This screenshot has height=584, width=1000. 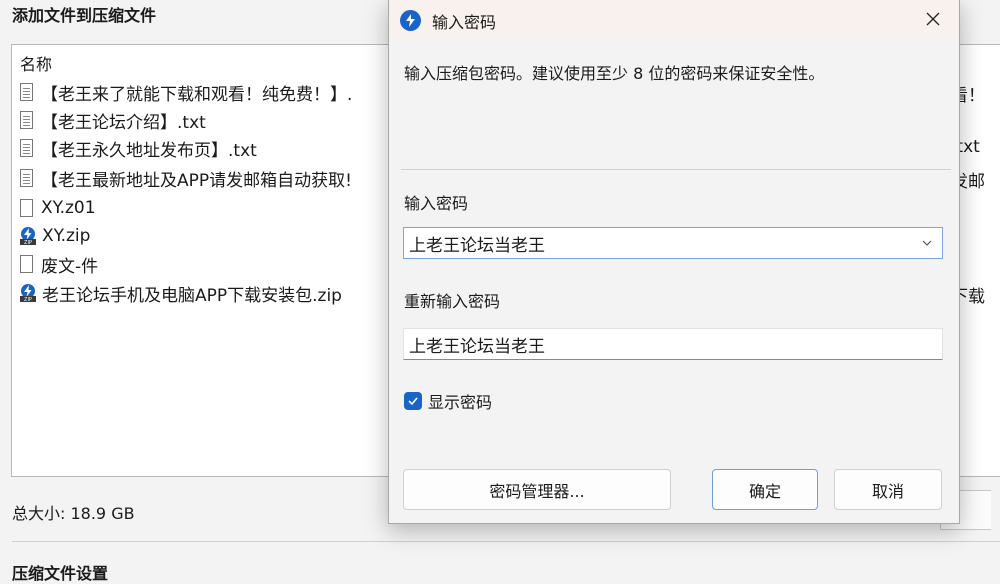 I want to click on close-icon, so click(x=933, y=19).